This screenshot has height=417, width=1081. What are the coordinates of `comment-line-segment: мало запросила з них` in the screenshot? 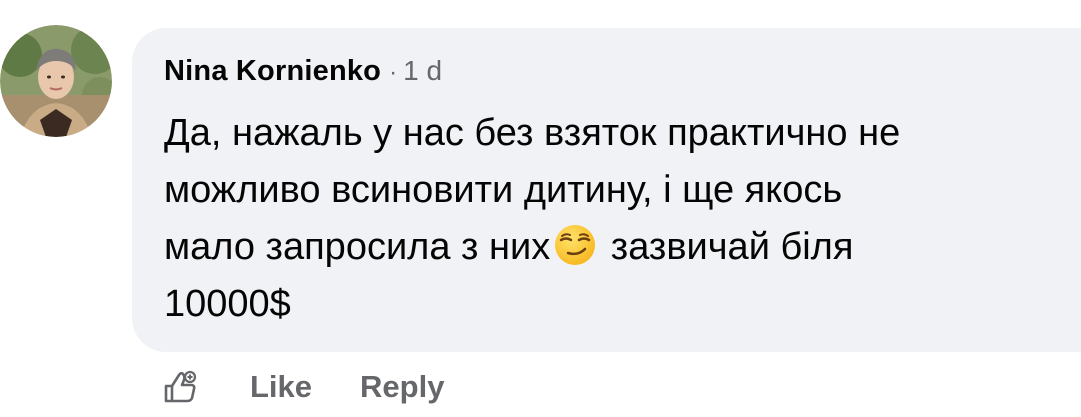 It's located at (357, 247).